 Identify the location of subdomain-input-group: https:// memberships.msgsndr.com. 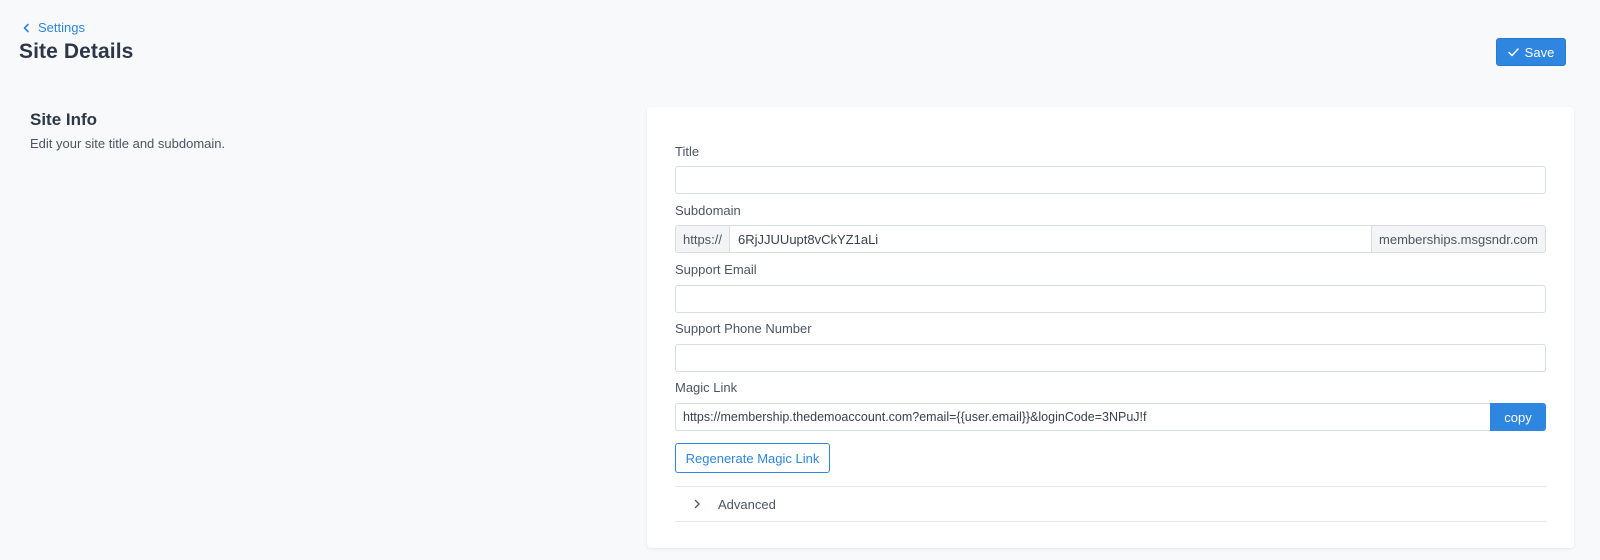
(1110, 239).